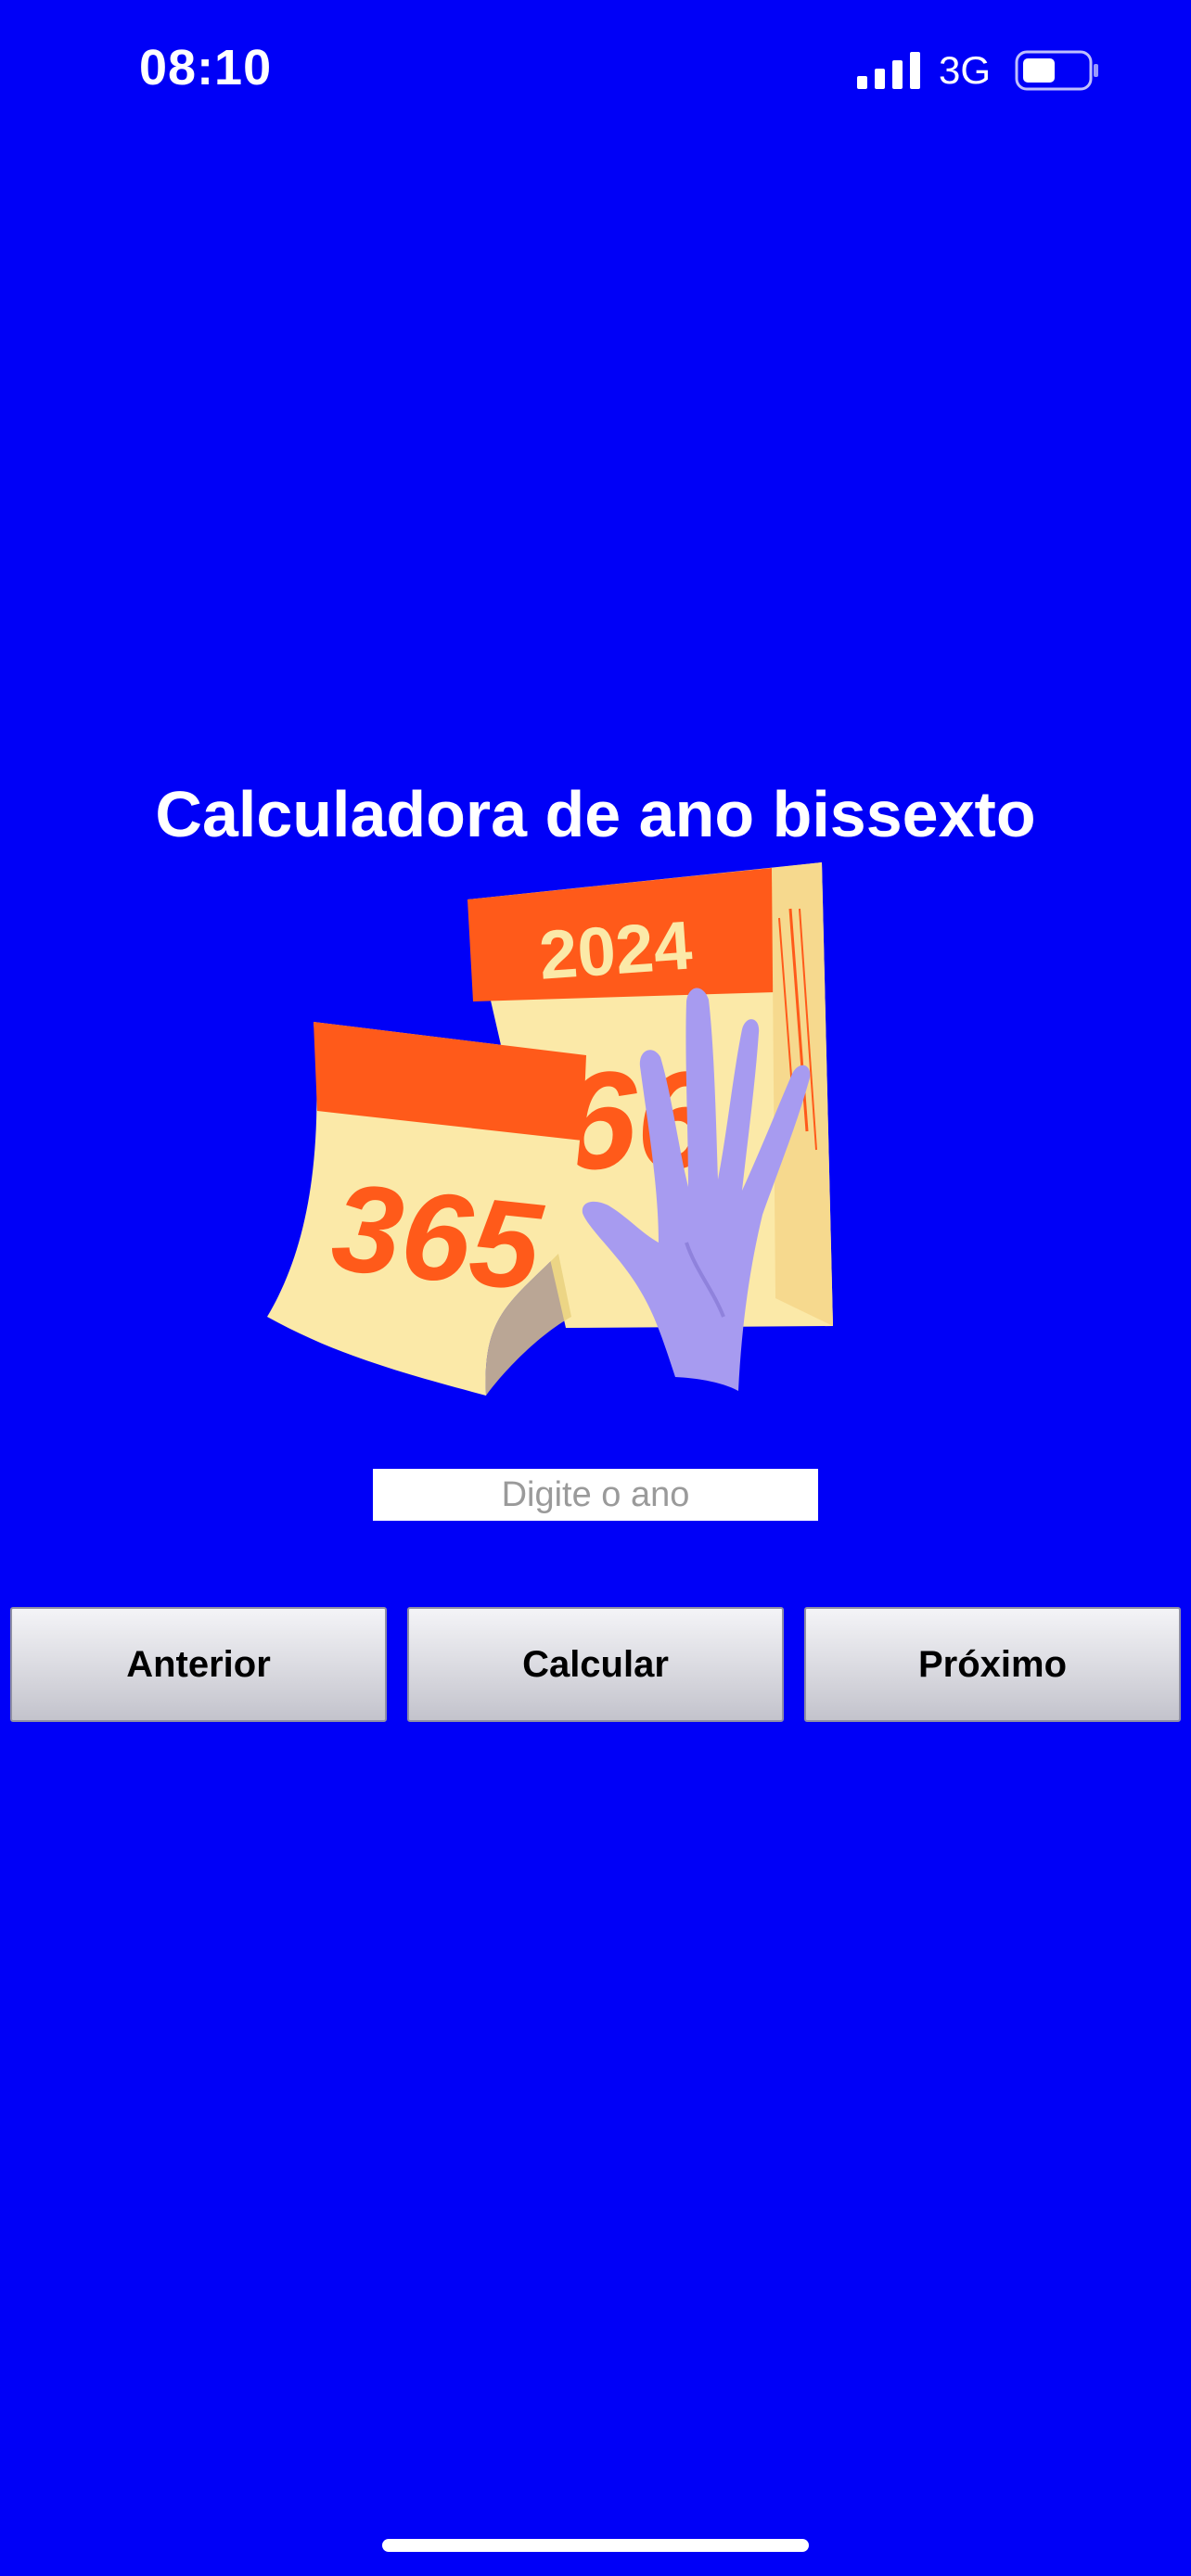 The image size is (1191, 2576). I want to click on status-bar: 08:10 3G, so click(595, 69).